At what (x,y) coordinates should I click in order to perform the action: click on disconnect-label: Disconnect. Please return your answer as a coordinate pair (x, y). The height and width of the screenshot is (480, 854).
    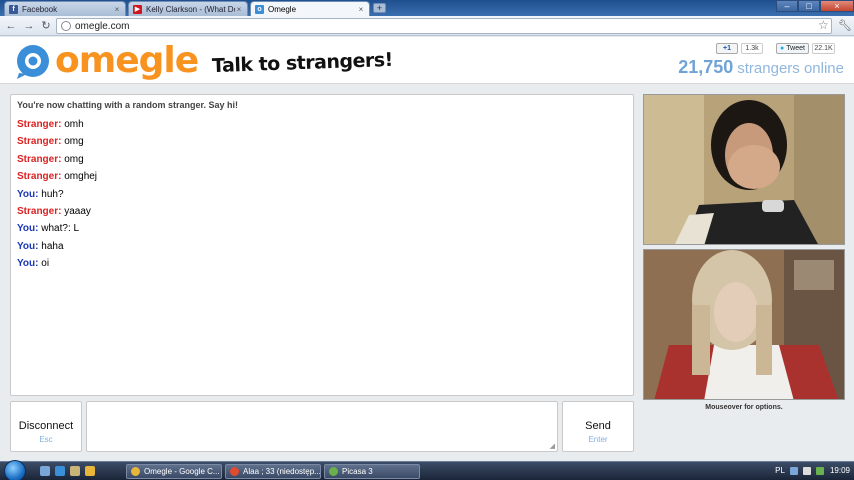
    Looking at the image, I should click on (46, 426).